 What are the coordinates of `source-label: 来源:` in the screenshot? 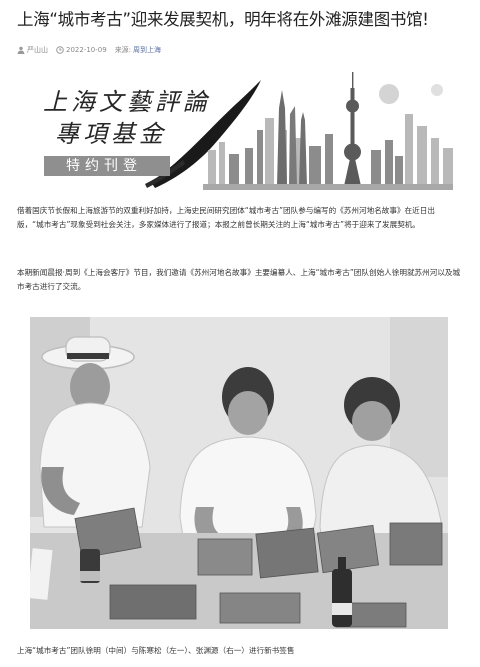 It's located at (123, 50).